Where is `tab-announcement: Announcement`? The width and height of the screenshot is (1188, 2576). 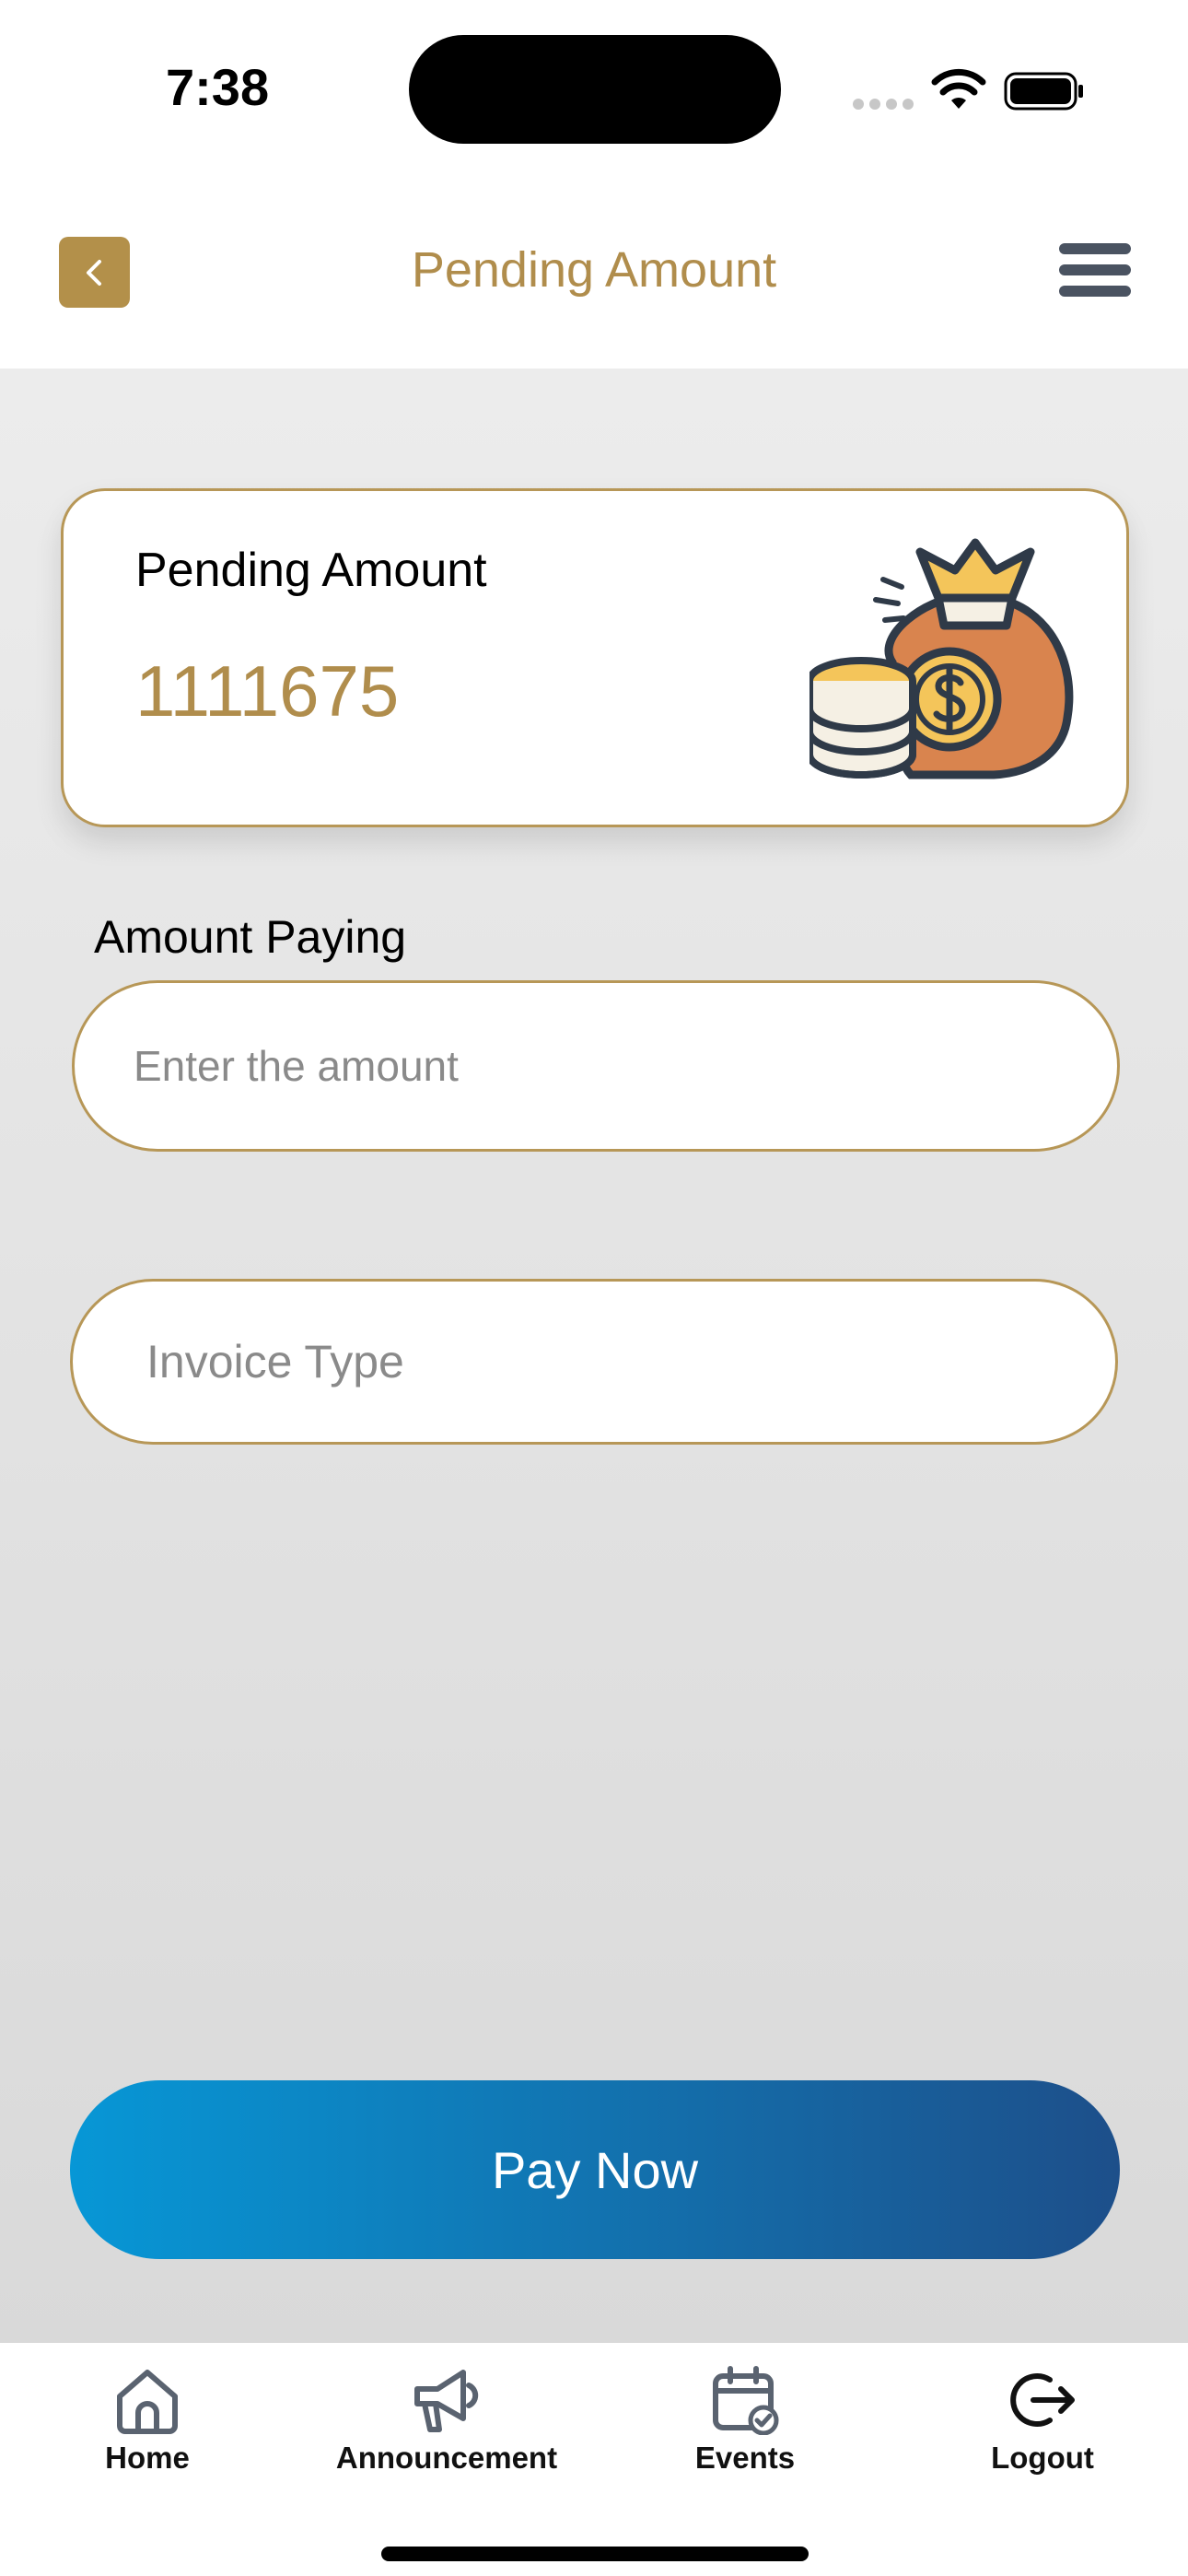 tab-announcement: Announcement is located at coordinates (446, 2429).